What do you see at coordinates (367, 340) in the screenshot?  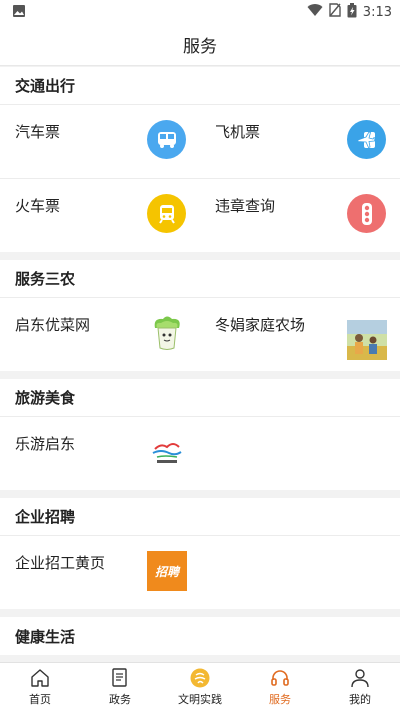 I see `farm-photo-icon` at bounding box center [367, 340].